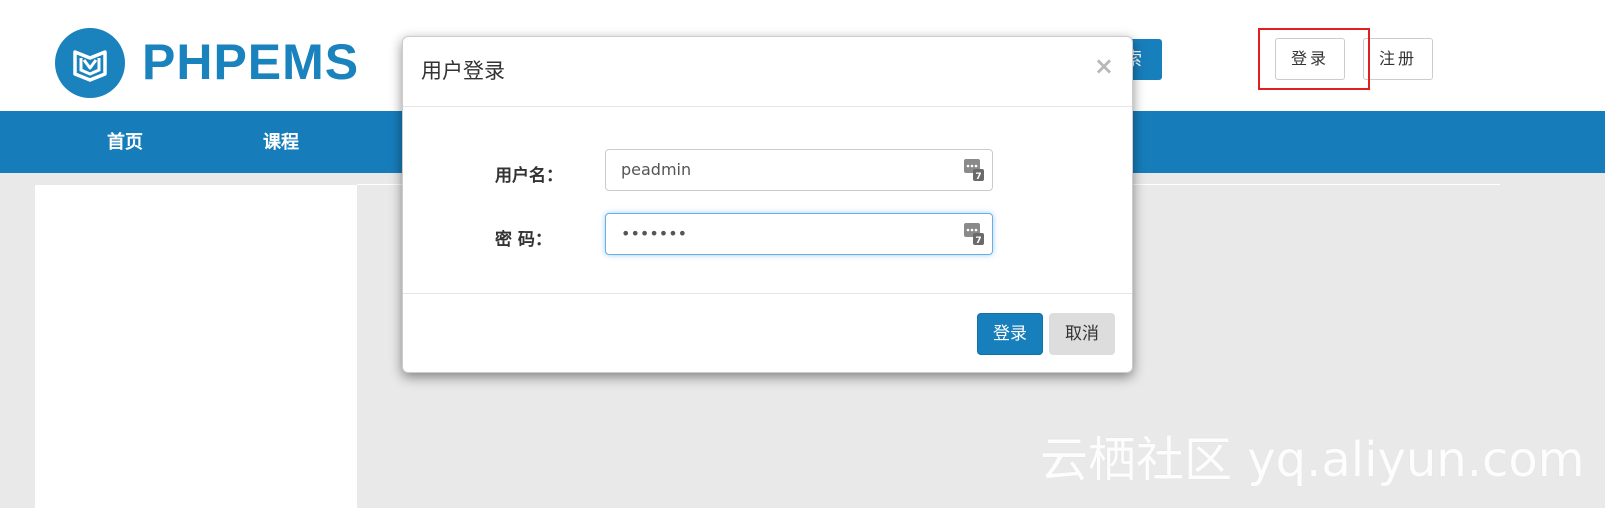  I want to click on watermark: 云栖社区 yq.aliyun.com, so click(1312, 460).